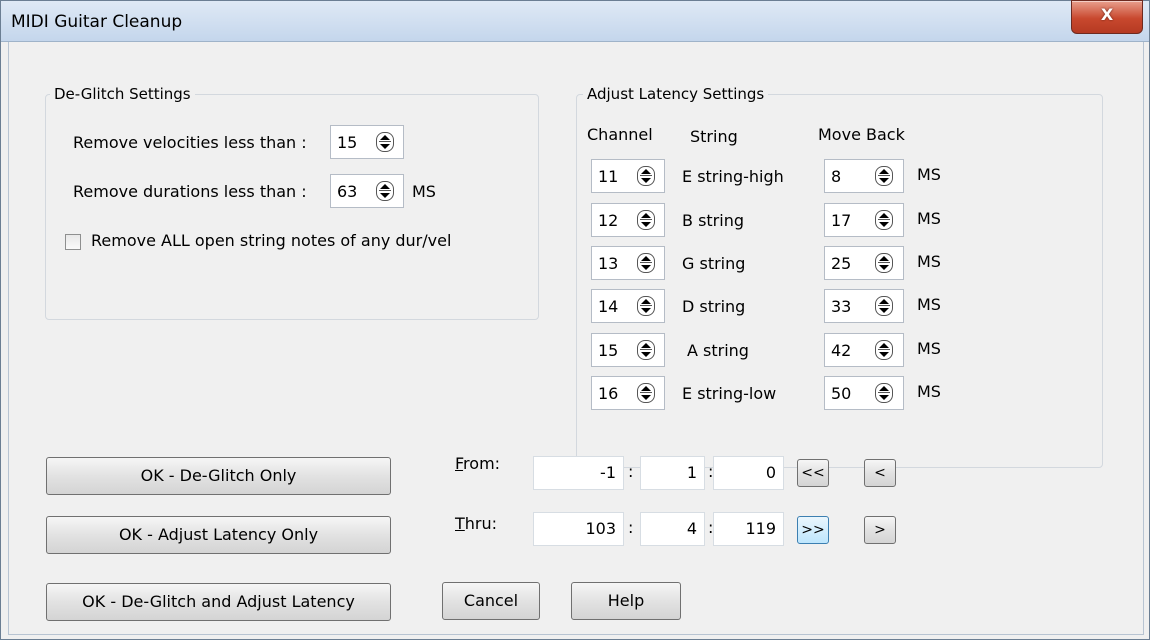 The width and height of the screenshot is (1150, 640). I want to click on moveback-value: 50, so click(841, 393).